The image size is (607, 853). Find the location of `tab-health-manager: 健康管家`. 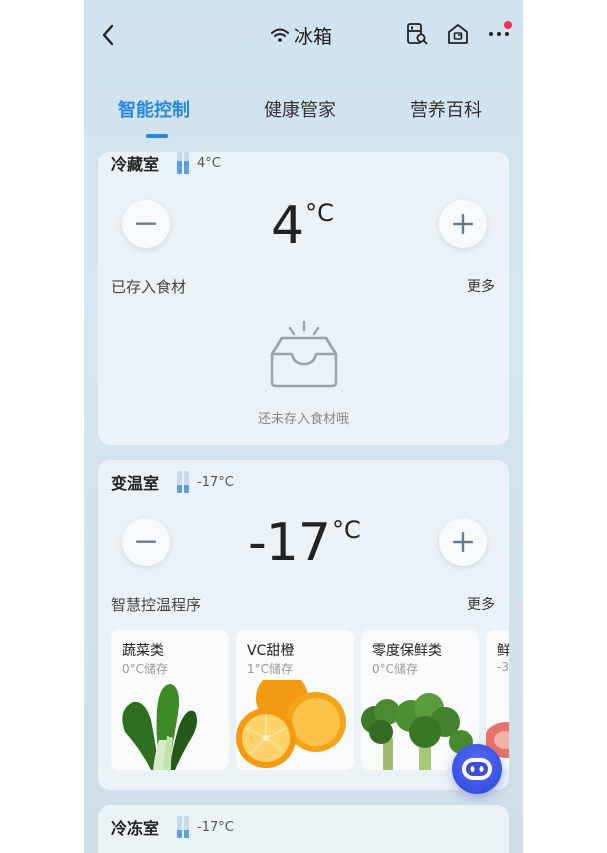

tab-health-manager: 健康管家 is located at coordinates (300, 109).